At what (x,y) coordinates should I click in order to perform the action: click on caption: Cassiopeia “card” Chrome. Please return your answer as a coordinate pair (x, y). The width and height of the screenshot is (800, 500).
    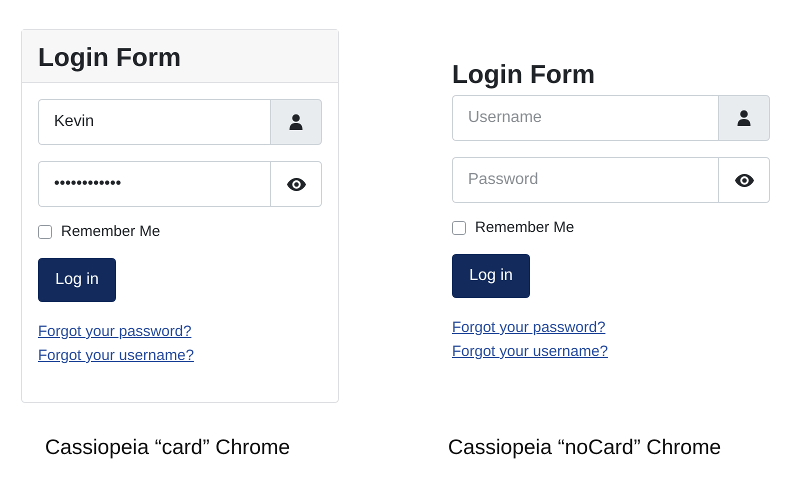
    Looking at the image, I should click on (168, 448).